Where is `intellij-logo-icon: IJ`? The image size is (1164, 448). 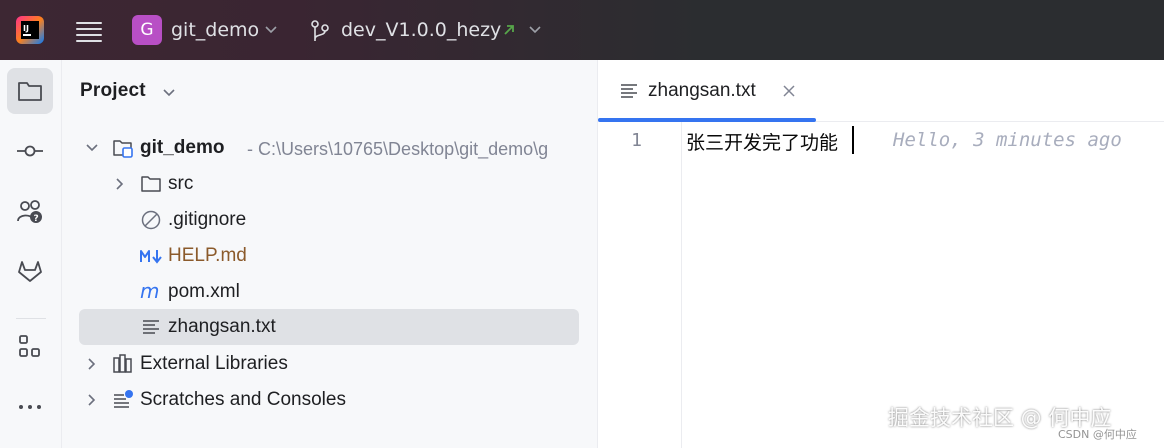 intellij-logo-icon: IJ is located at coordinates (30, 30).